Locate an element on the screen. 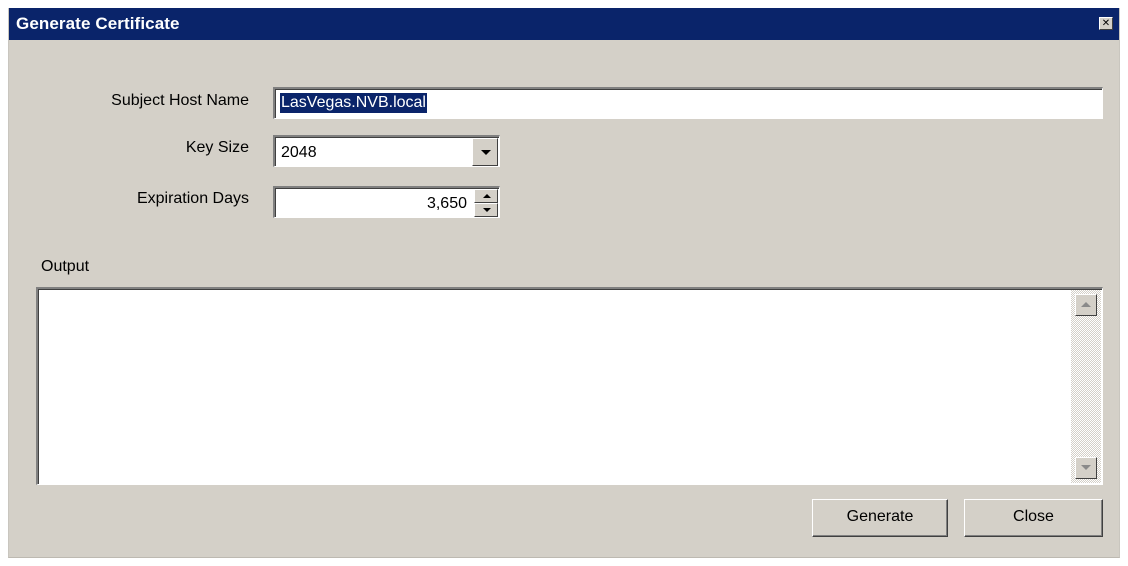 The width and height of the screenshot is (1128, 566). scroll-down-arrow-icon is located at coordinates (1086, 467).